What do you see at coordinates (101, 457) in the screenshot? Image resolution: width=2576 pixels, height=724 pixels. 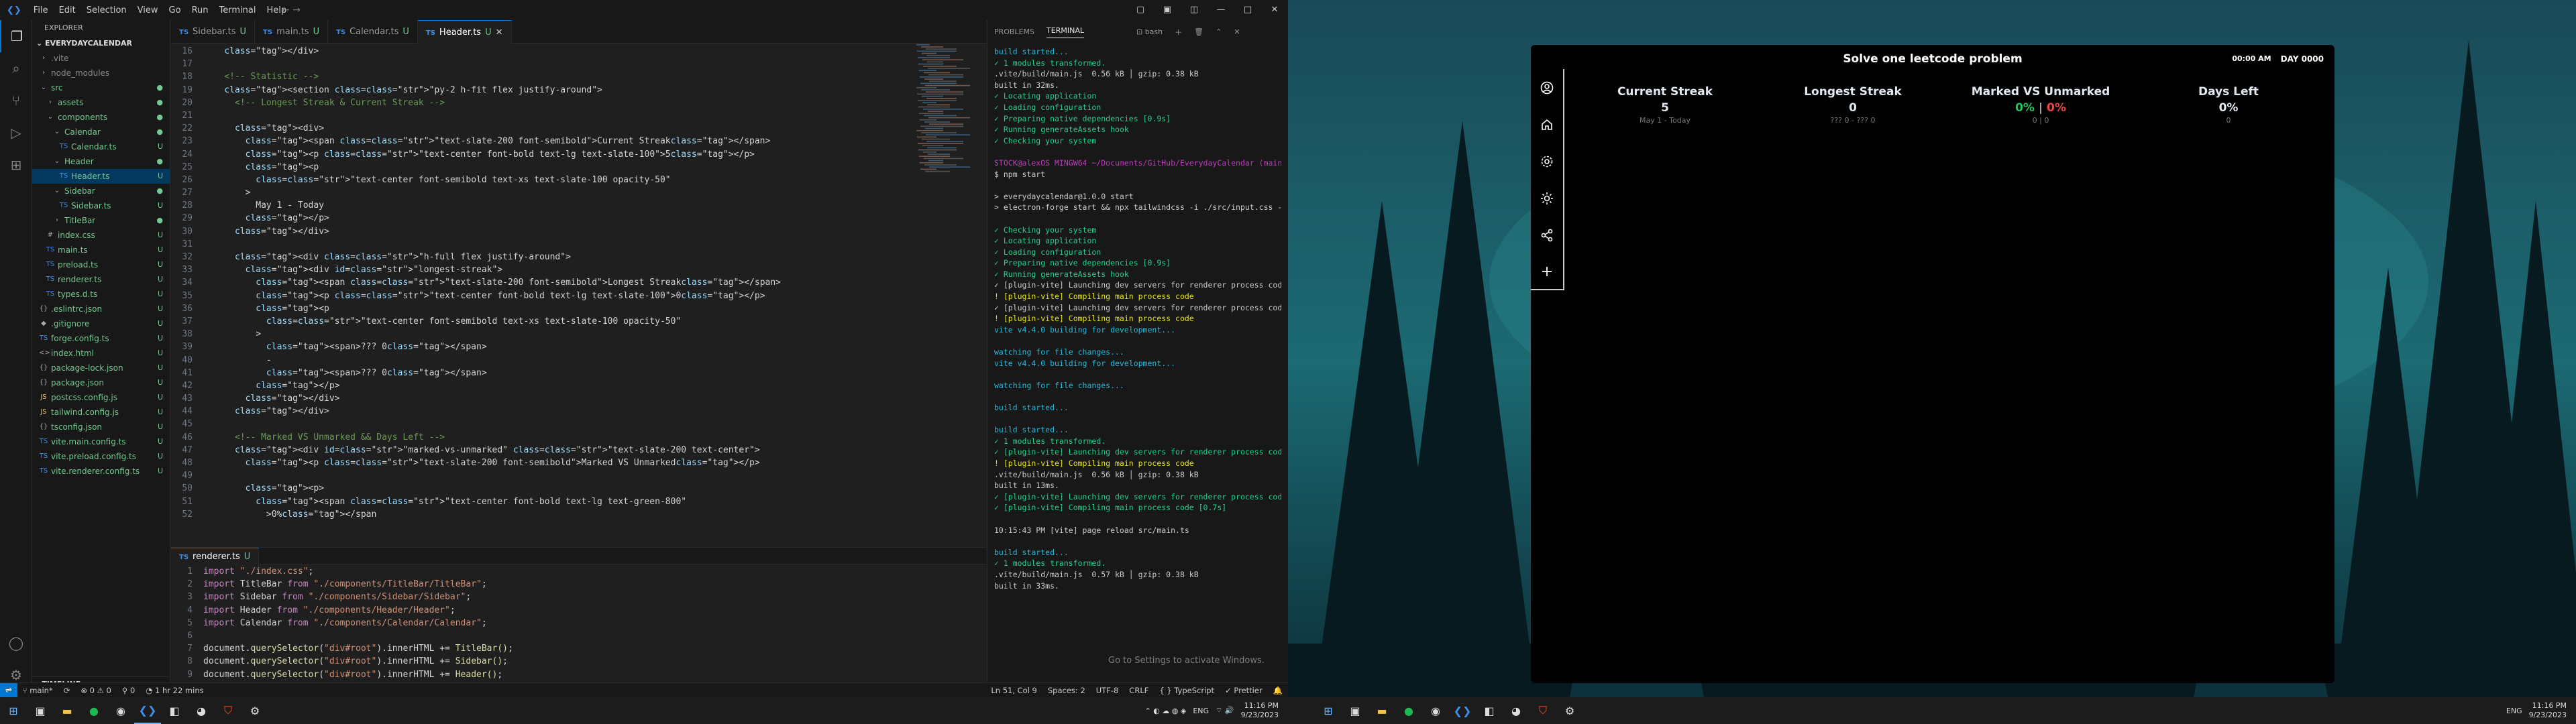 I see `tree-item: TS vite.preload.config.ts U` at bounding box center [101, 457].